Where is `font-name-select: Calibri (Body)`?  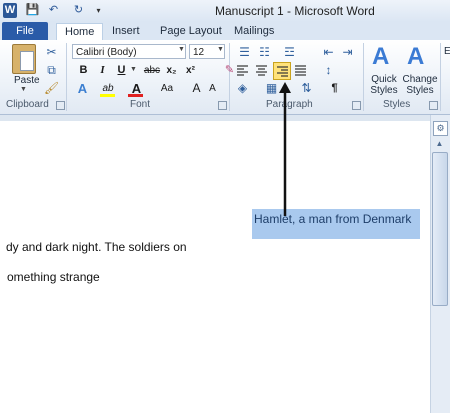 font-name-select: Calibri (Body) is located at coordinates (129, 51).